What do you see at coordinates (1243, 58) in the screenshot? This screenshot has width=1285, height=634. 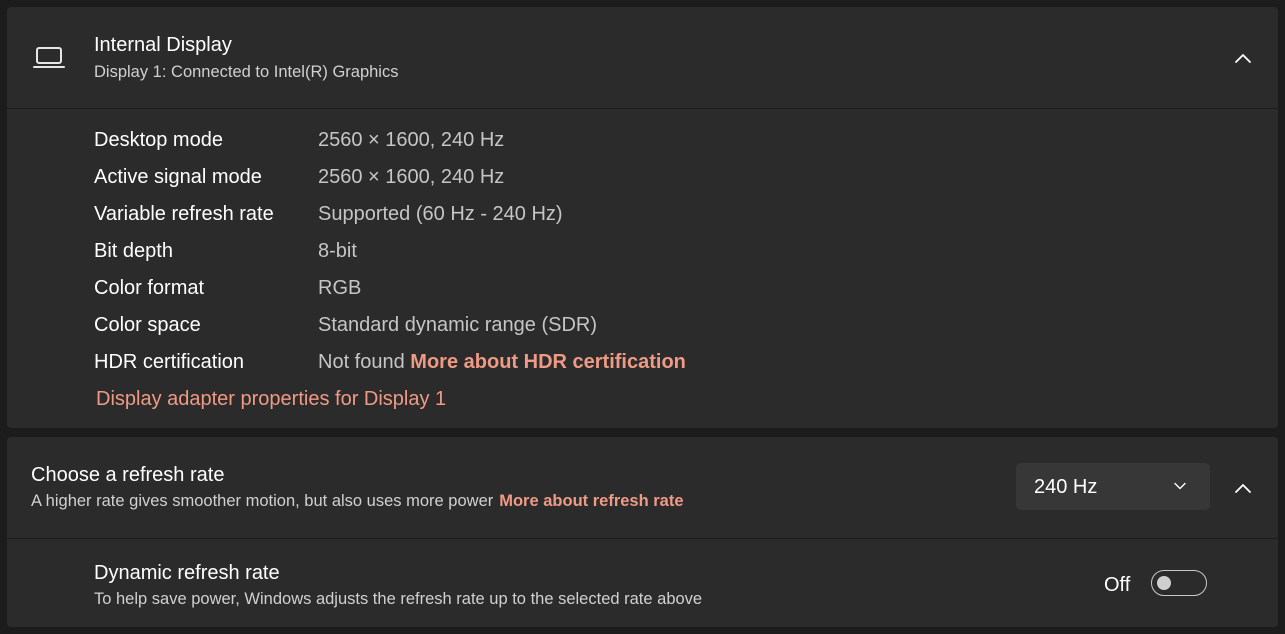 I see `collapse-display-chevron-up-icon` at bounding box center [1243, 58].